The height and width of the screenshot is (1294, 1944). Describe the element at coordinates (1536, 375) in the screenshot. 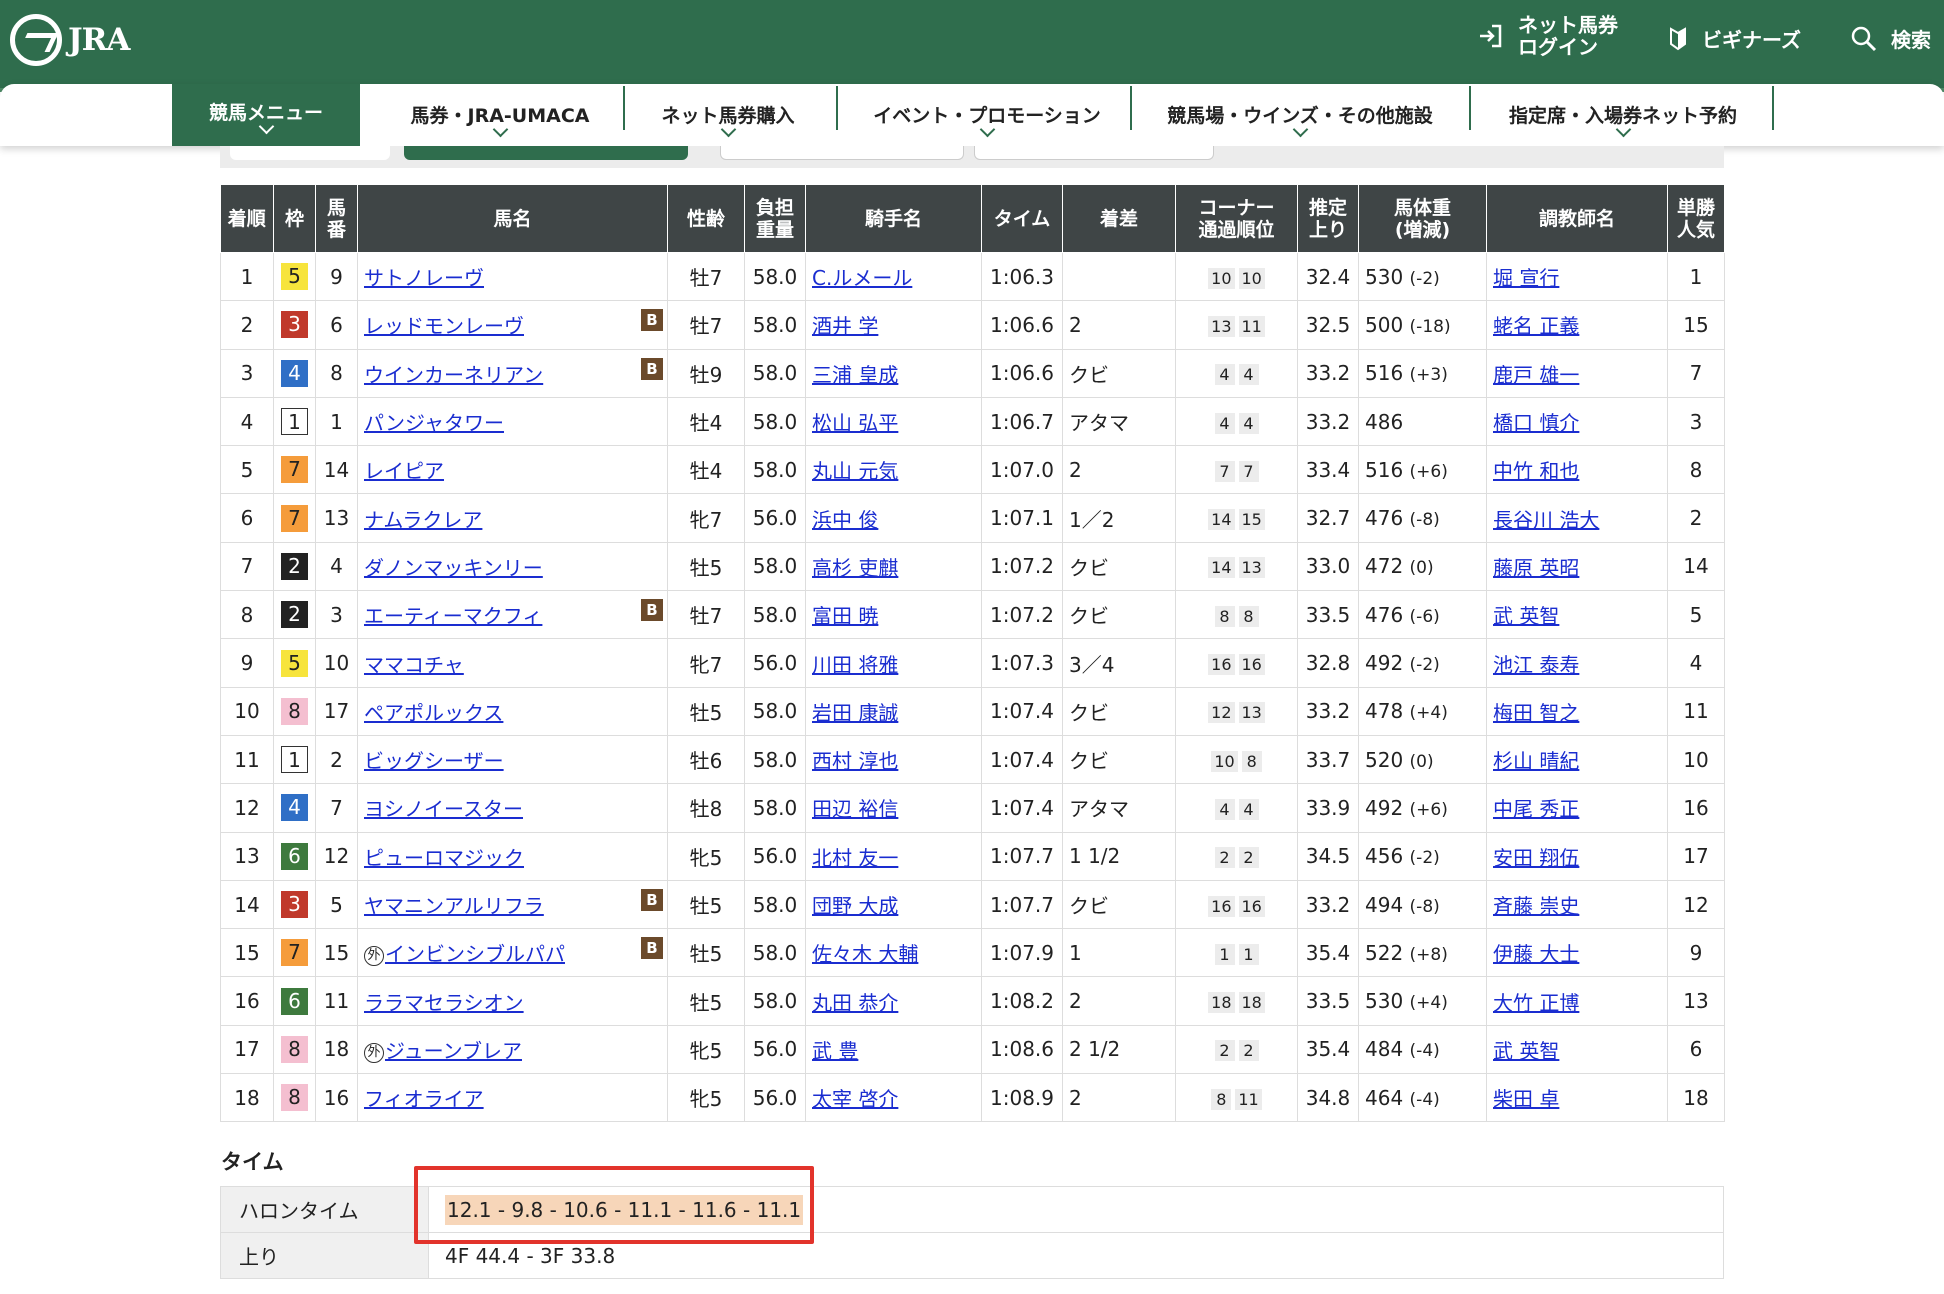

I see `trainer-link: 鹿戸 雄一` at that location.